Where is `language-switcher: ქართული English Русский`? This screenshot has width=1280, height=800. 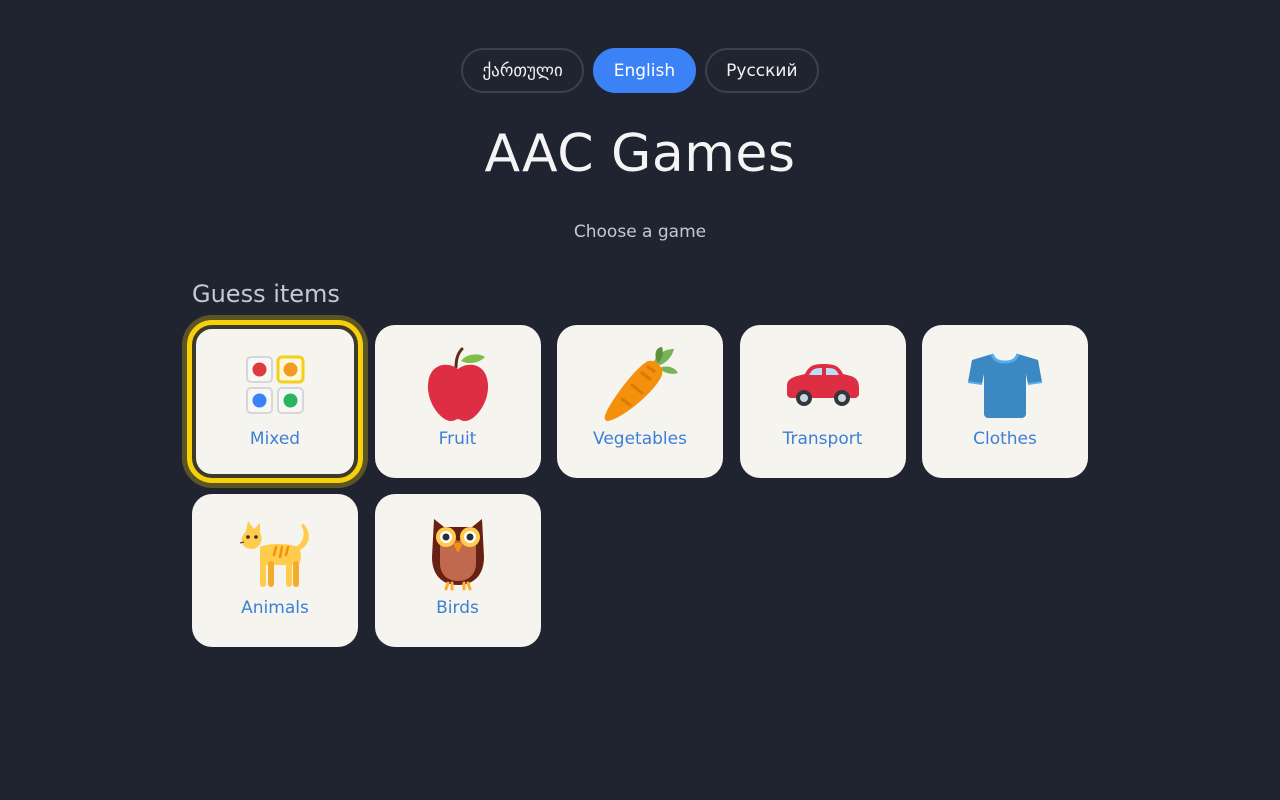
language-switcher: ქართული English Русский is located at coordinates (640, 70).